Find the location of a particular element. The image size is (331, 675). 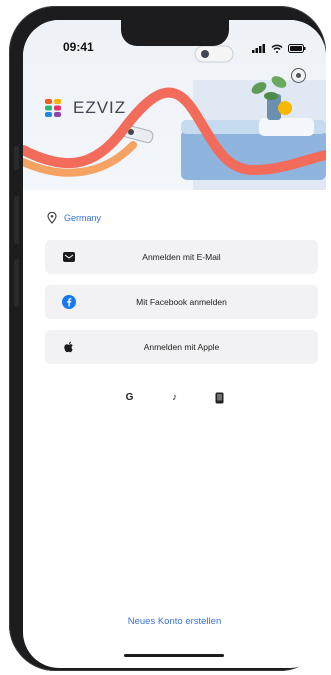

phone-icon is located at coordinates (219, 397).